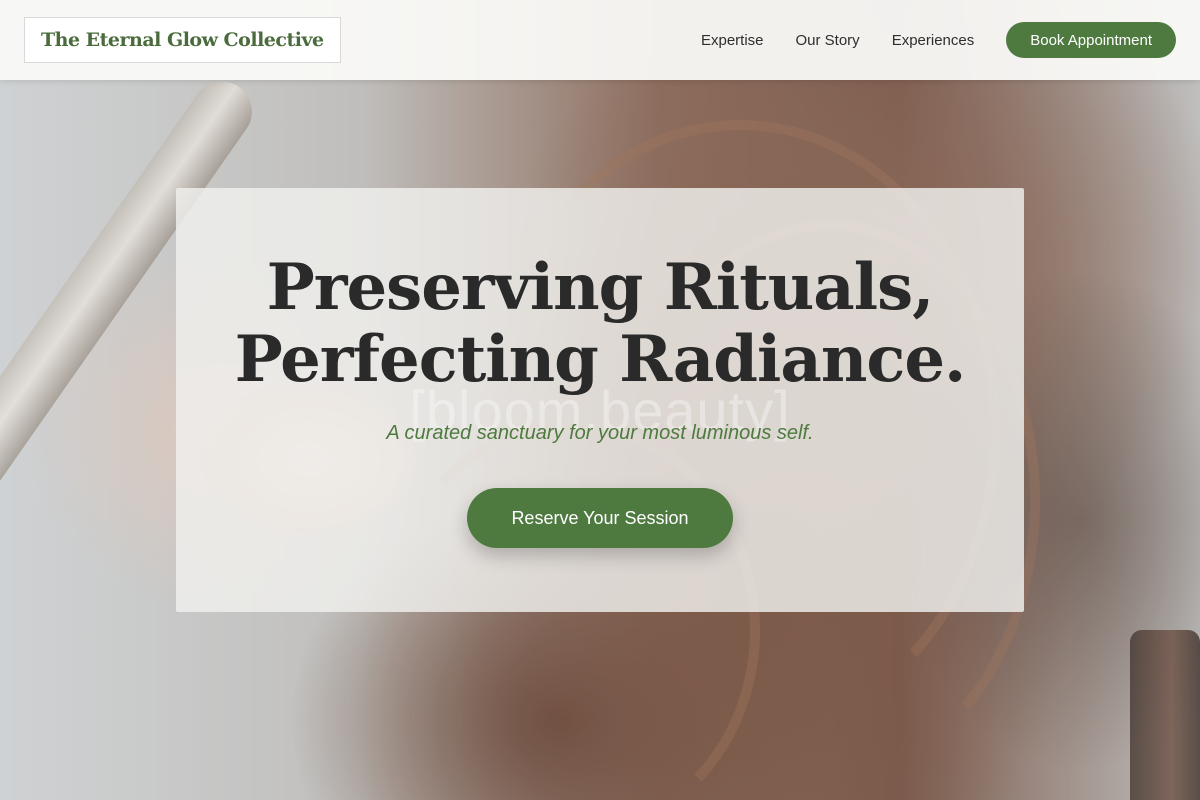 This screenshot has height=800, width=1200. I want to click on hero-headline: Preserving Rituals, Perfecting Radiance., so click(600, 324).